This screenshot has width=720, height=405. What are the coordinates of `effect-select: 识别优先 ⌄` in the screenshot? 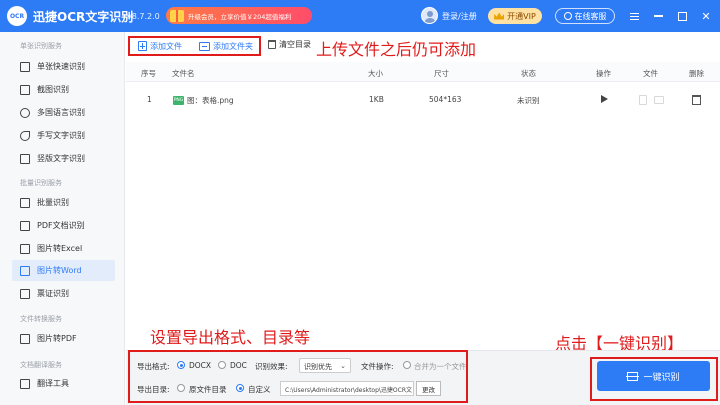 It's located at (325, 365).